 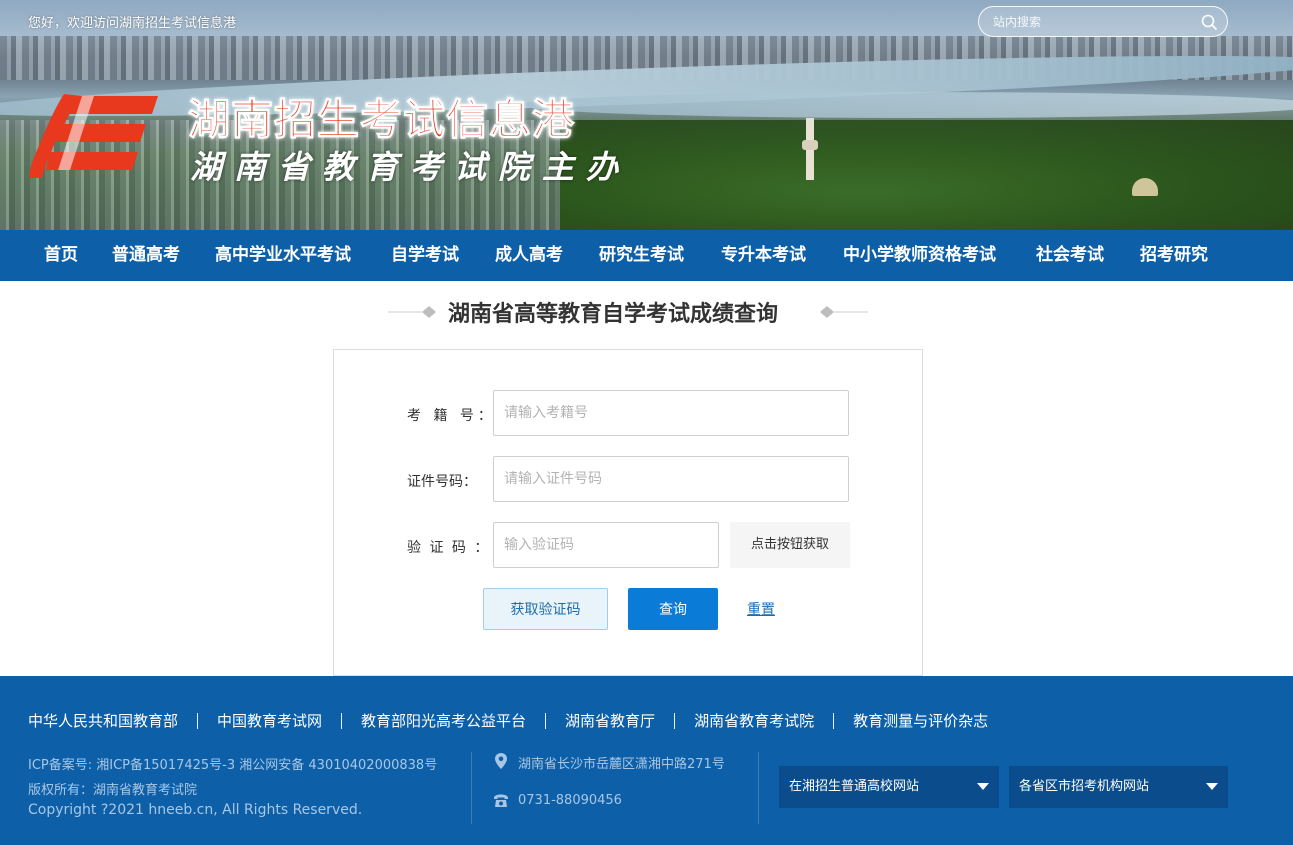 I want to click on nav-item-self-study: 自学考试, so click(x=425, y=255).